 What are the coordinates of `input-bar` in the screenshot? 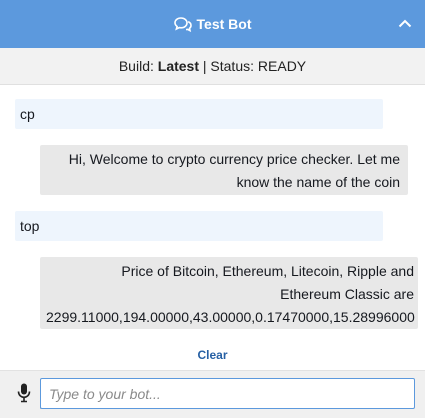 It's located at (212, 394).